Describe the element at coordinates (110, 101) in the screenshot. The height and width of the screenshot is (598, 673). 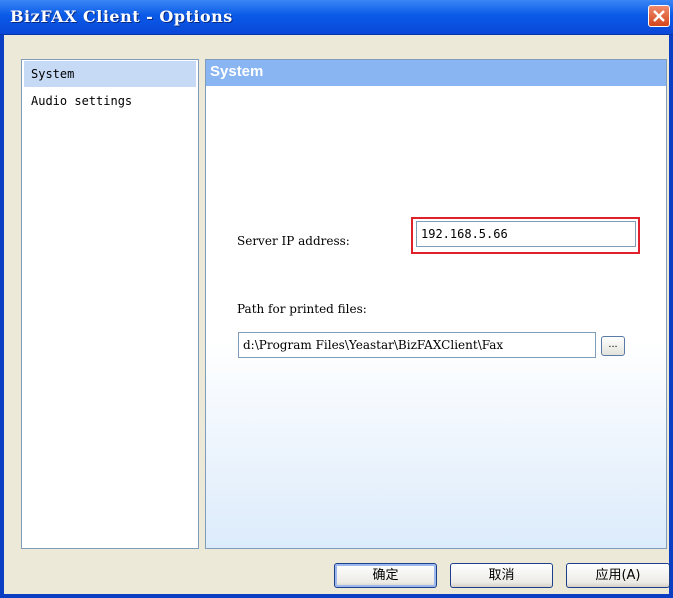
I see `nav-item-audio-settings: Audio settings` at that location.